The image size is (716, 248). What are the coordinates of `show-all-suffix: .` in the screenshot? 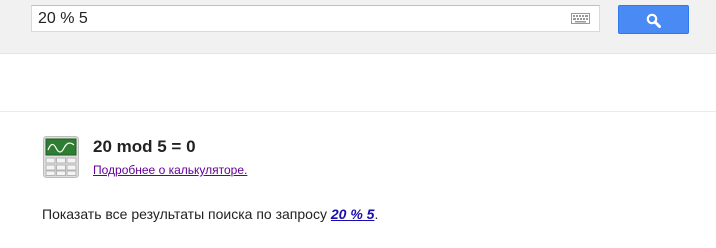 It's located at (376, 214).